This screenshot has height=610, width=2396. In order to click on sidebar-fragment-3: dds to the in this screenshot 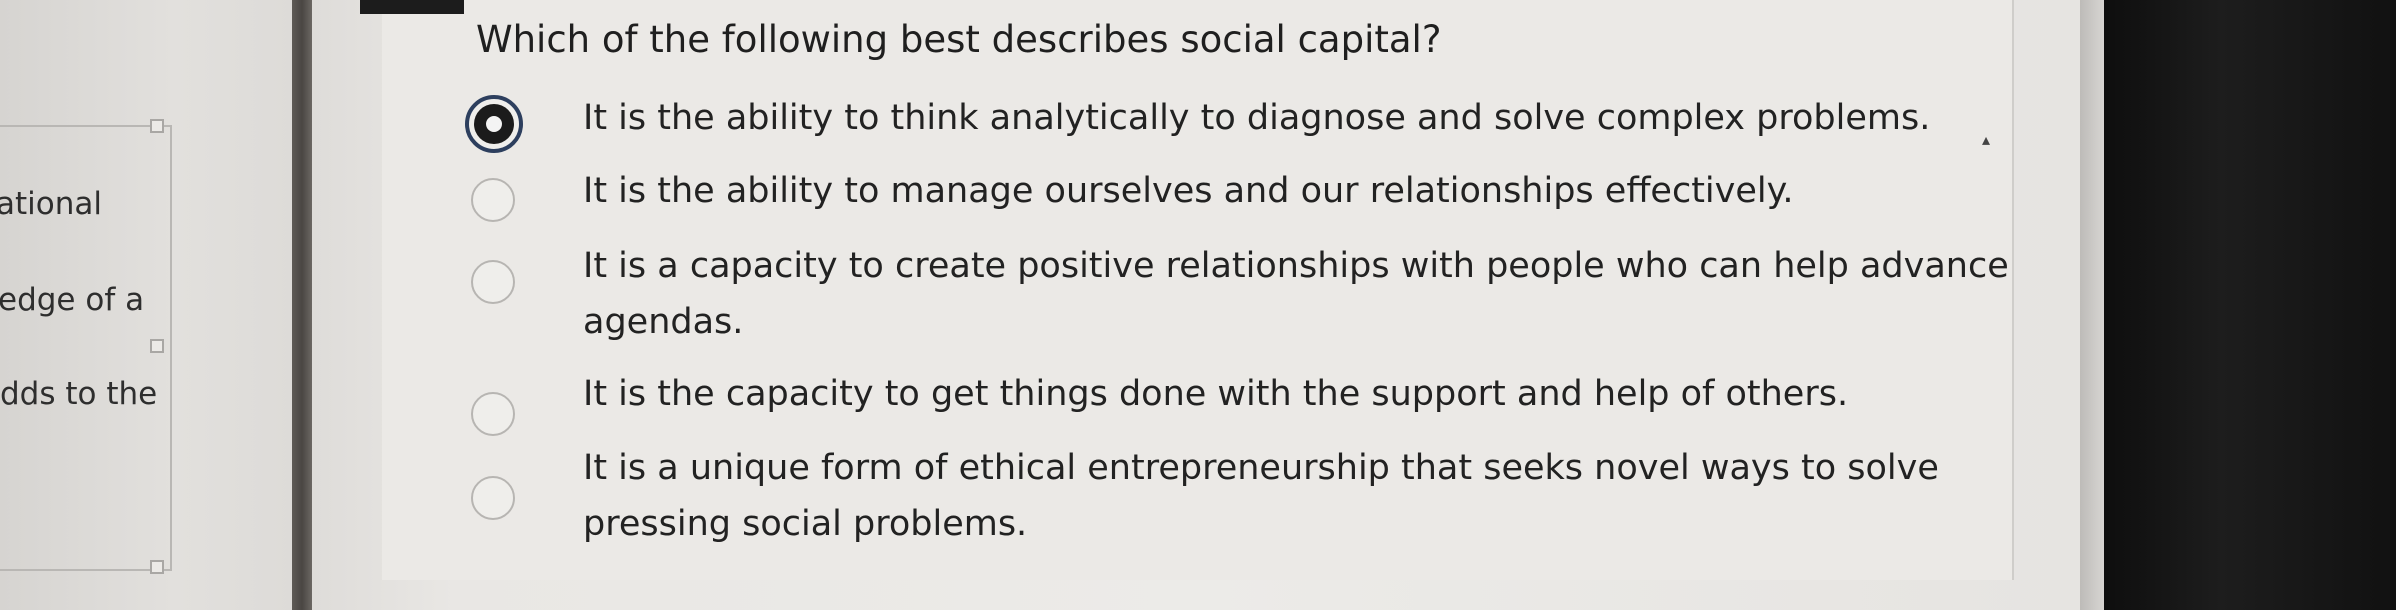, I will do `click(79, 394)`.